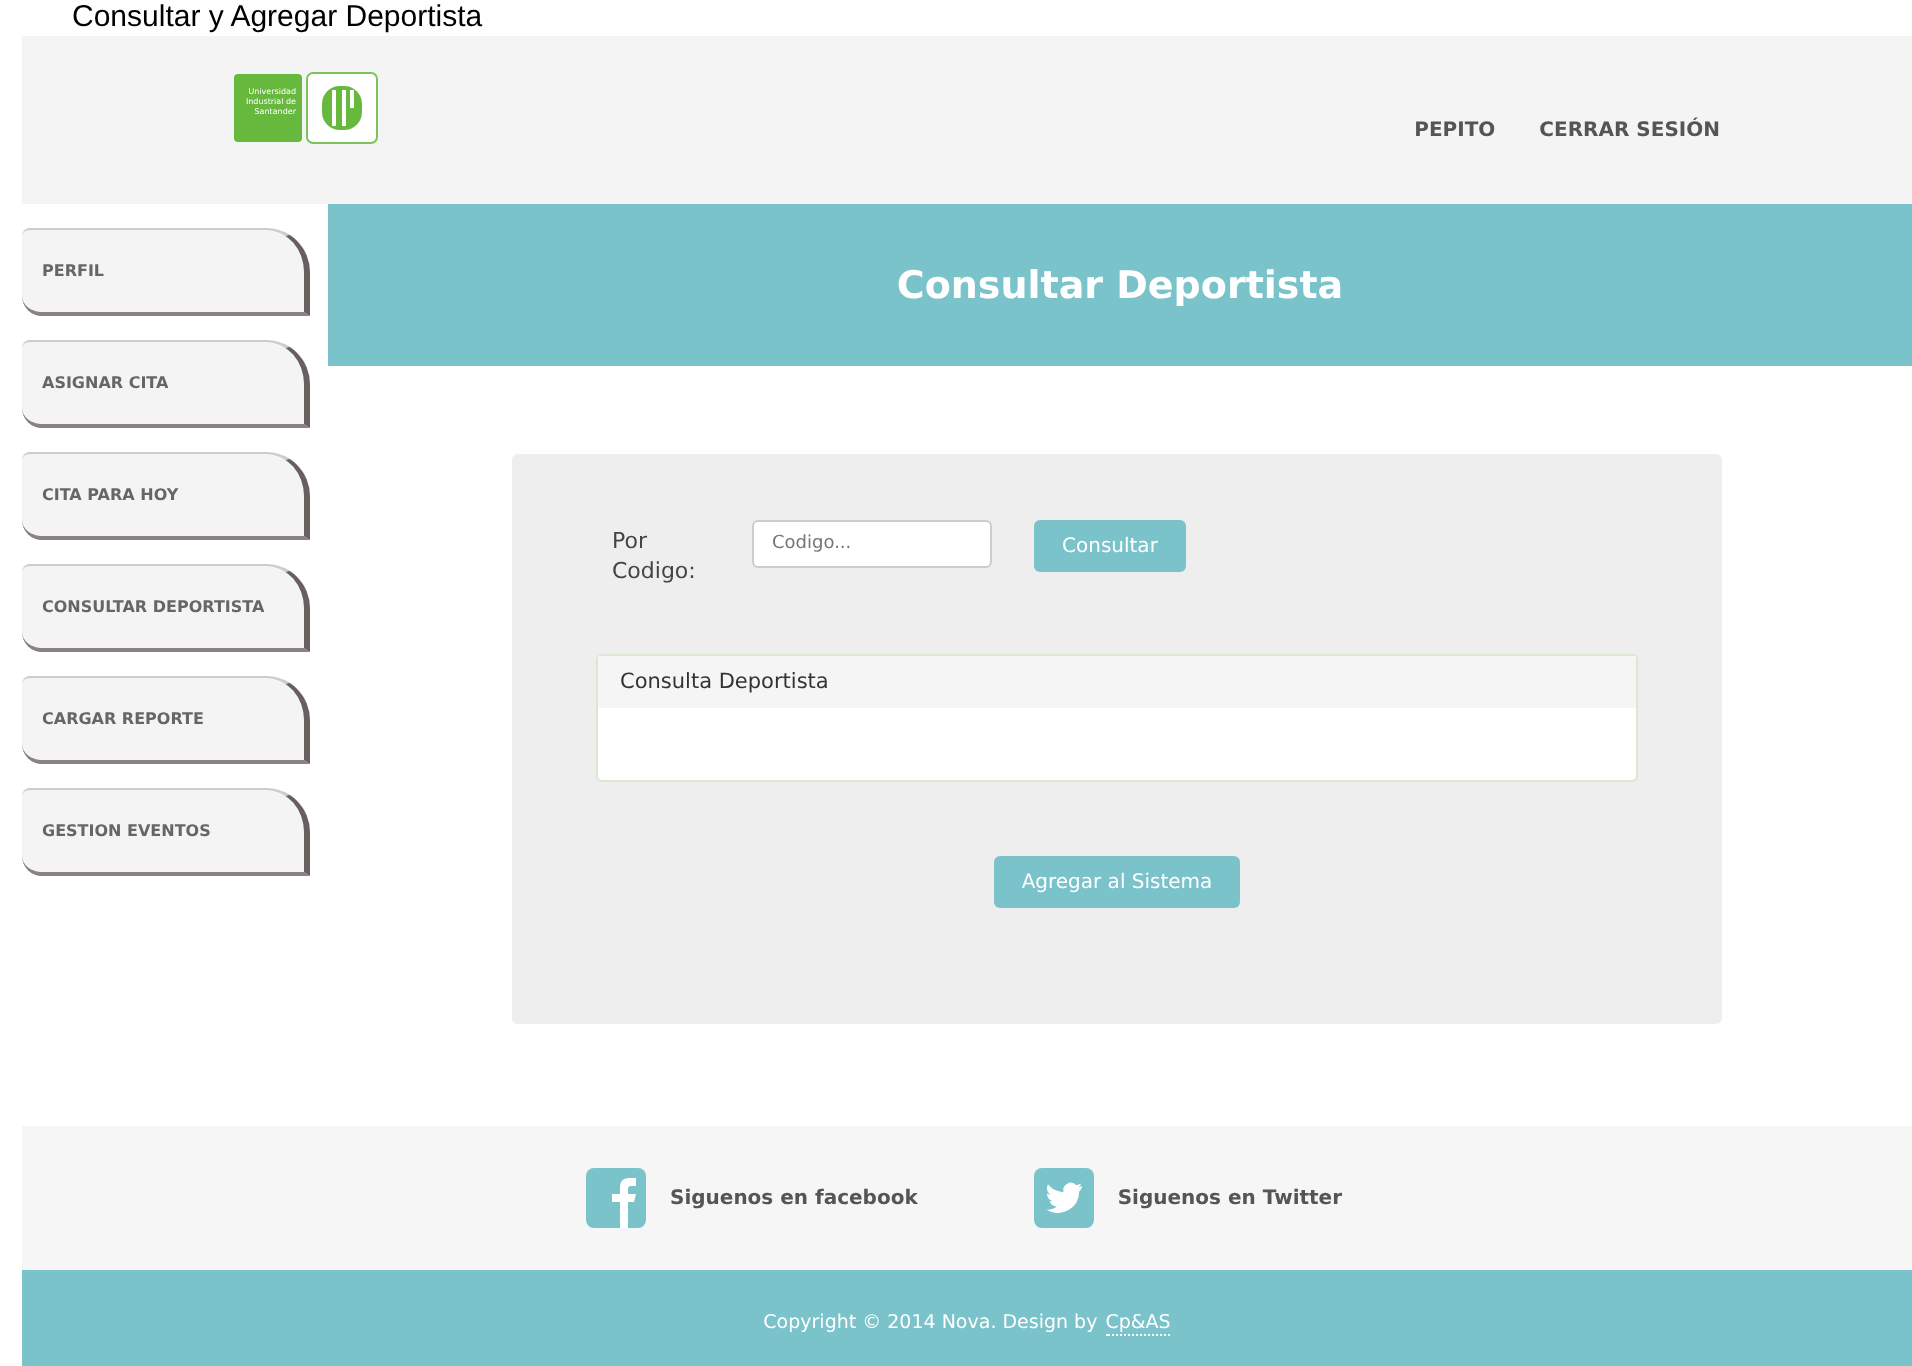 The width and height of the screenshot is (1912, 1366). Describe the element at coordinates (616, 1198) in the screenshot. I see `facebook-icon` at that location.